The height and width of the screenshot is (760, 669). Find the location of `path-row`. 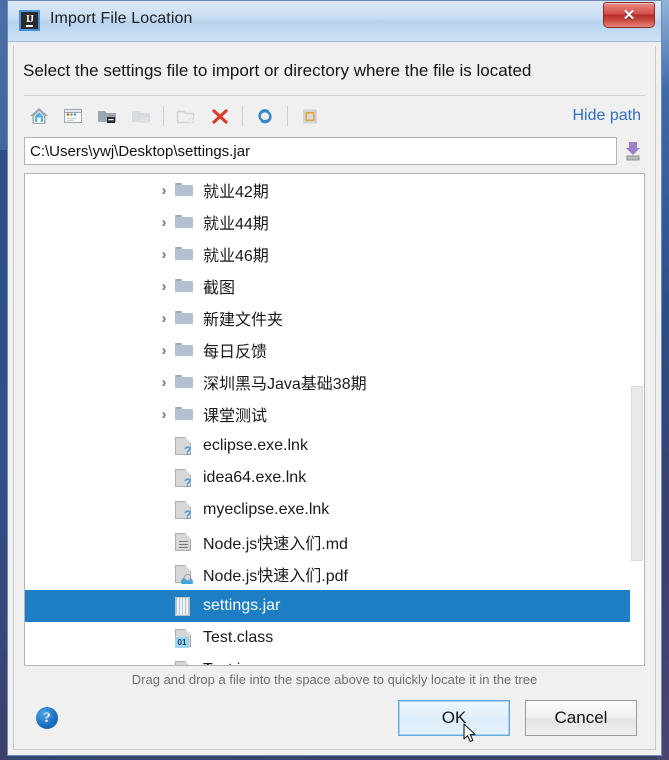

path-row is located at coordinates (334, 151).